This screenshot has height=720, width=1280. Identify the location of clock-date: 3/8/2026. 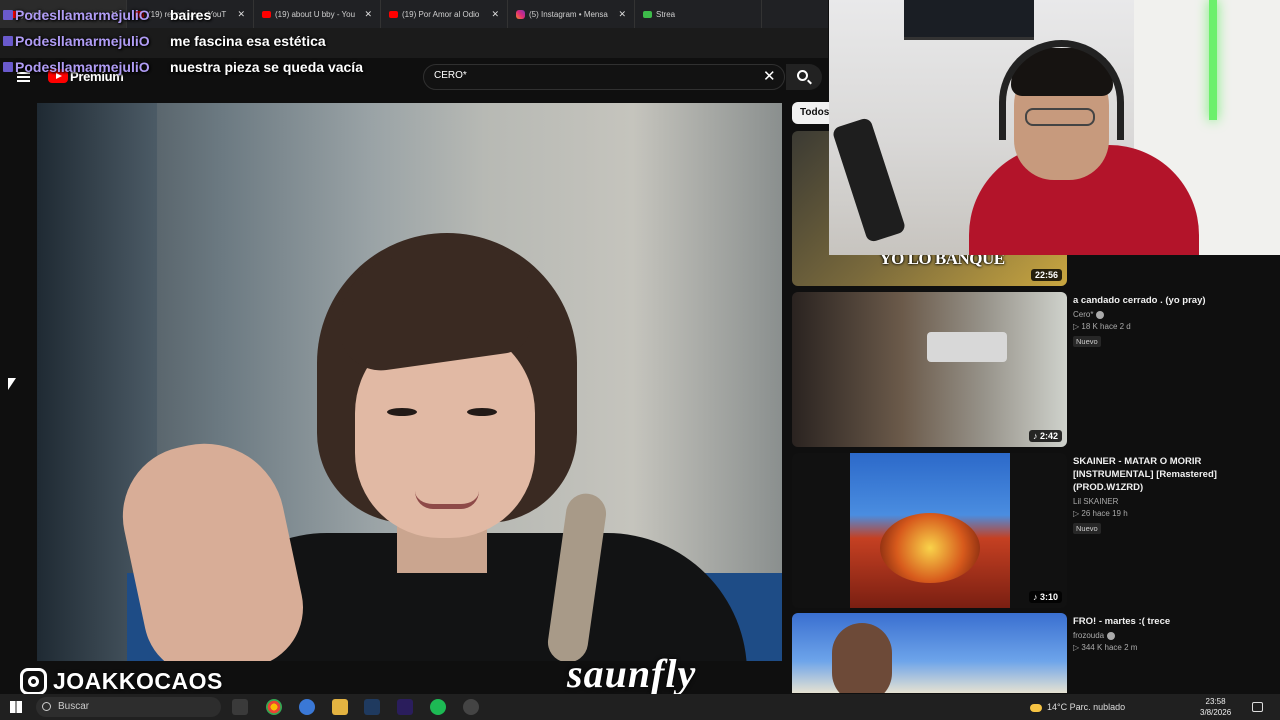
(1216, 712).